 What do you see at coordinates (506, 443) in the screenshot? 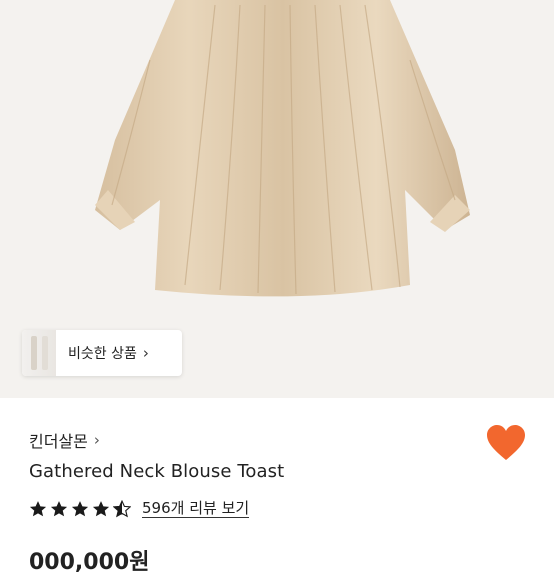
I see `heart-icon` at bounding box center [506, 443].